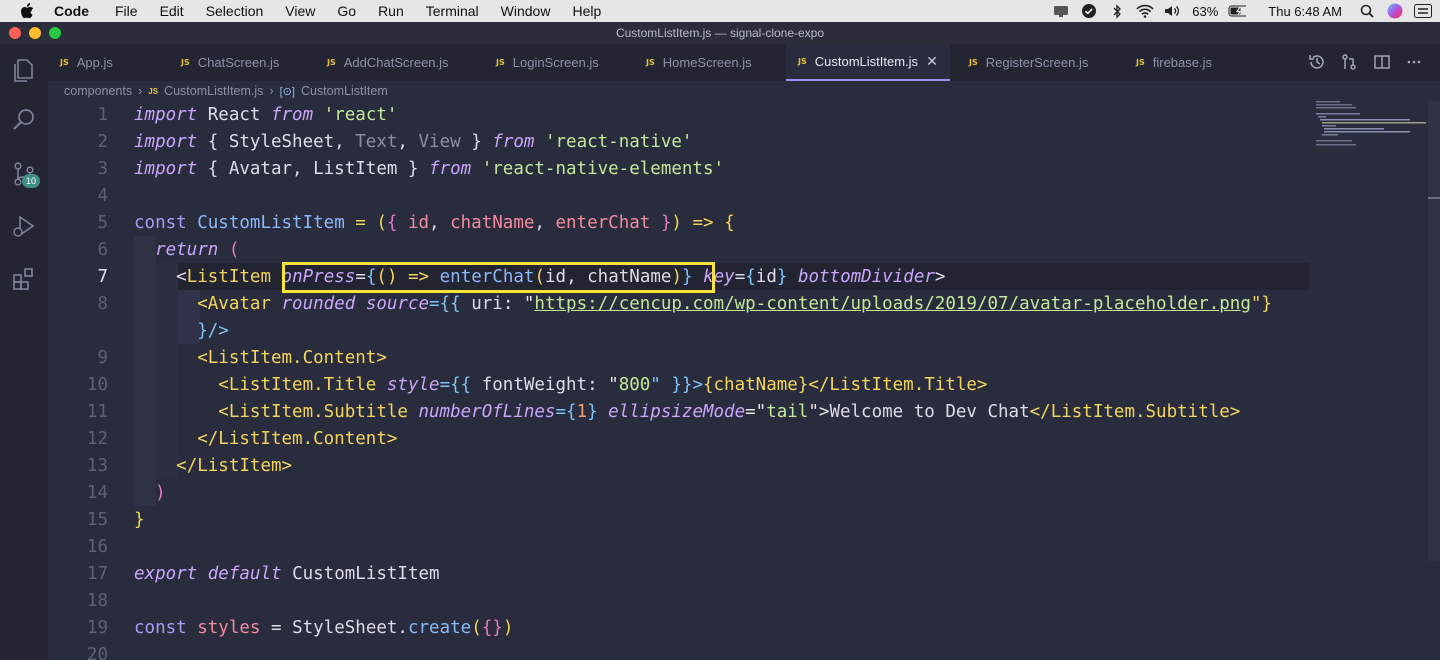 The image size is (1440, 660). Describe the element at coordinates (1349, 62) in the screenshot. I see `open-changes-icon` at that location.